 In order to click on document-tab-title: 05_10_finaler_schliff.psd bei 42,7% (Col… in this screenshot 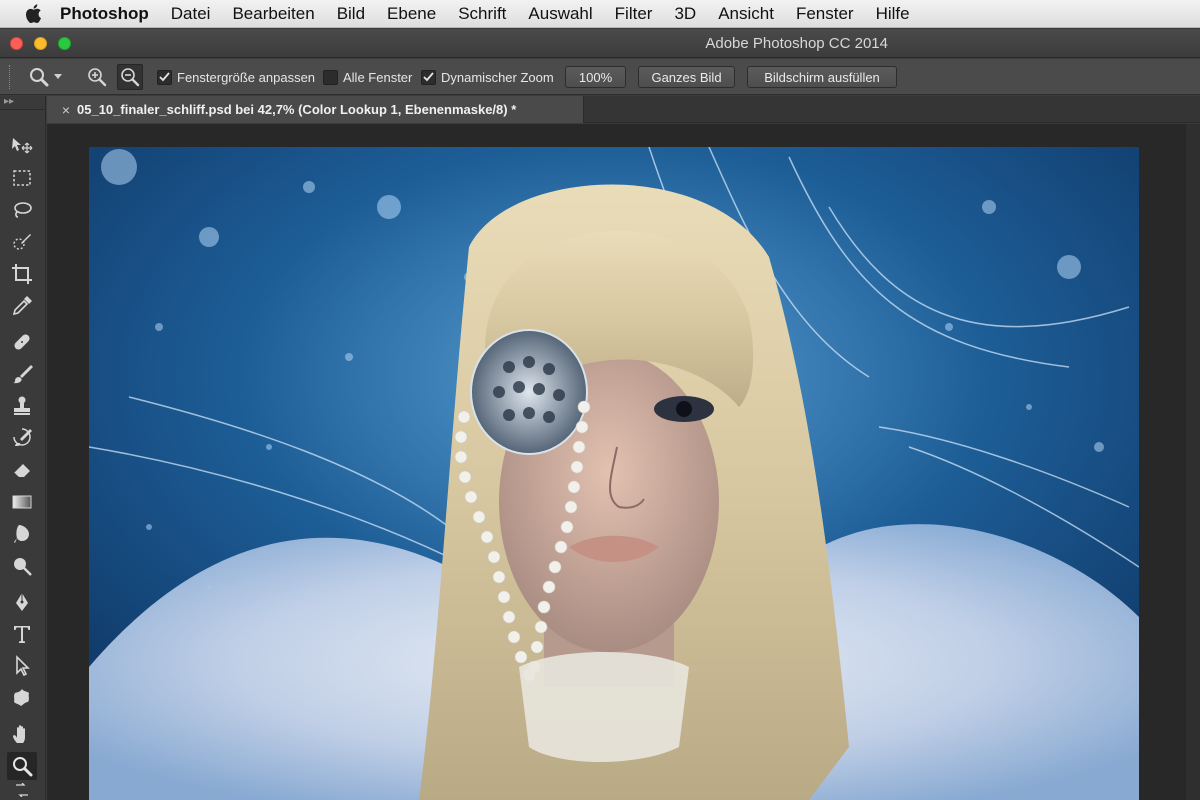, I will do `click(297, 109)`.